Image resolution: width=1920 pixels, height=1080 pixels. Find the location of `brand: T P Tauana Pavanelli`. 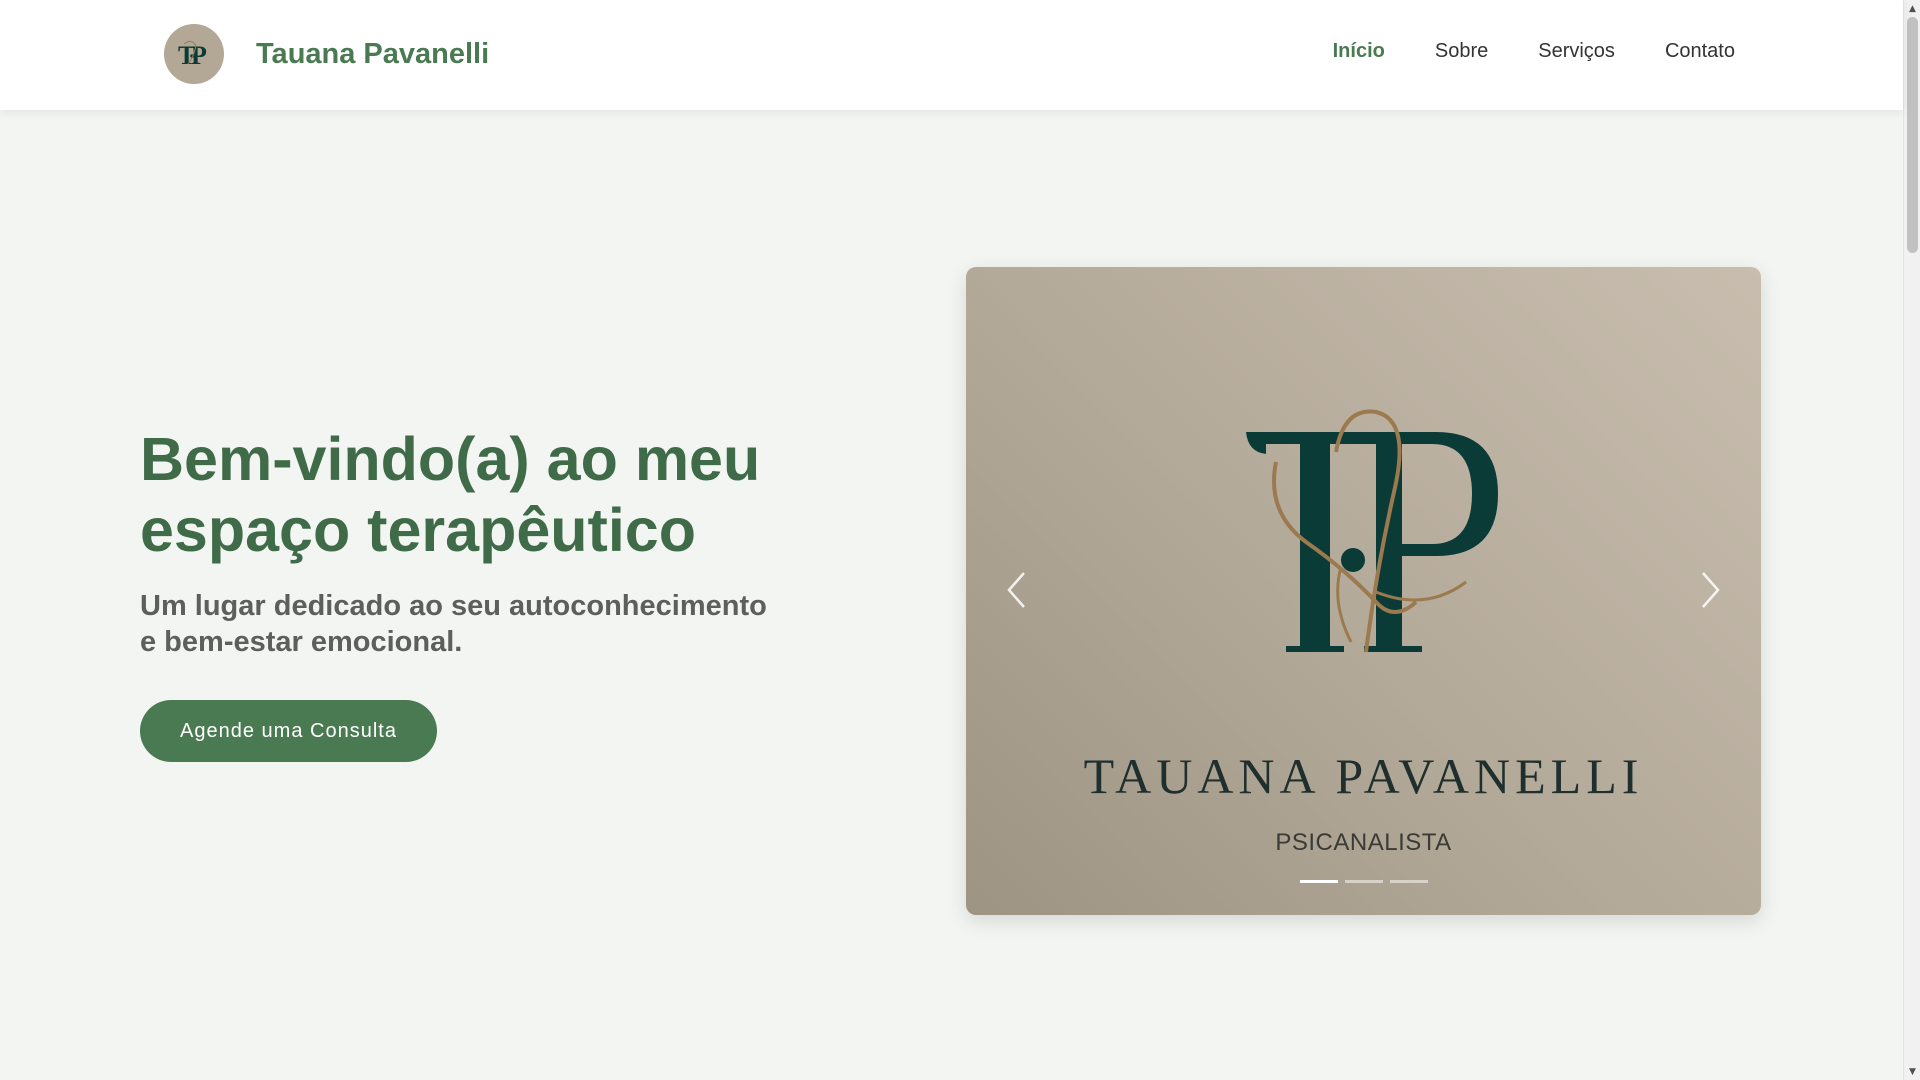

brand: T P Tauana Pavanelli is located at coordinates (326, 54).